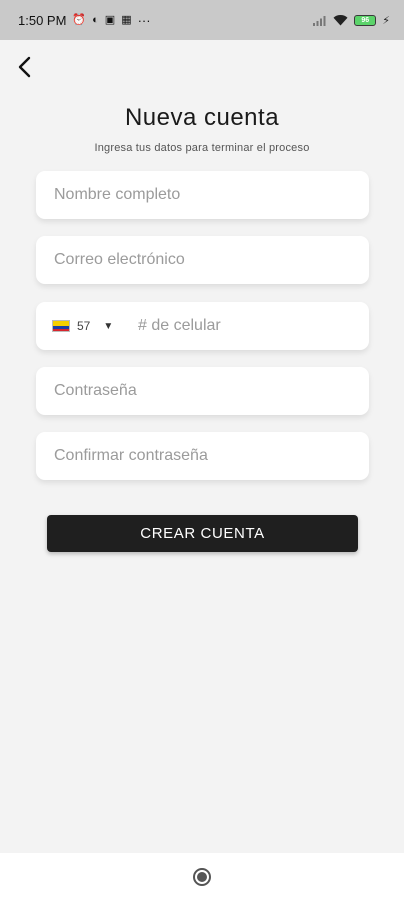  Describe the element at coordinates (94, 326) in the screenshot. I see `country-code-selector: 57 ▼` at that location.